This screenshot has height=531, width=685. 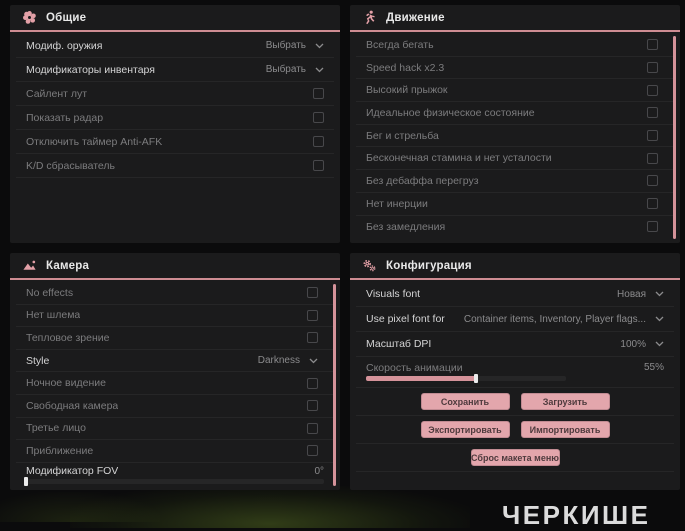 What do you see at coordinates (465, 401) in the screenshot?
I see `save-button: Сохранить` at bounding box center [465, 401].